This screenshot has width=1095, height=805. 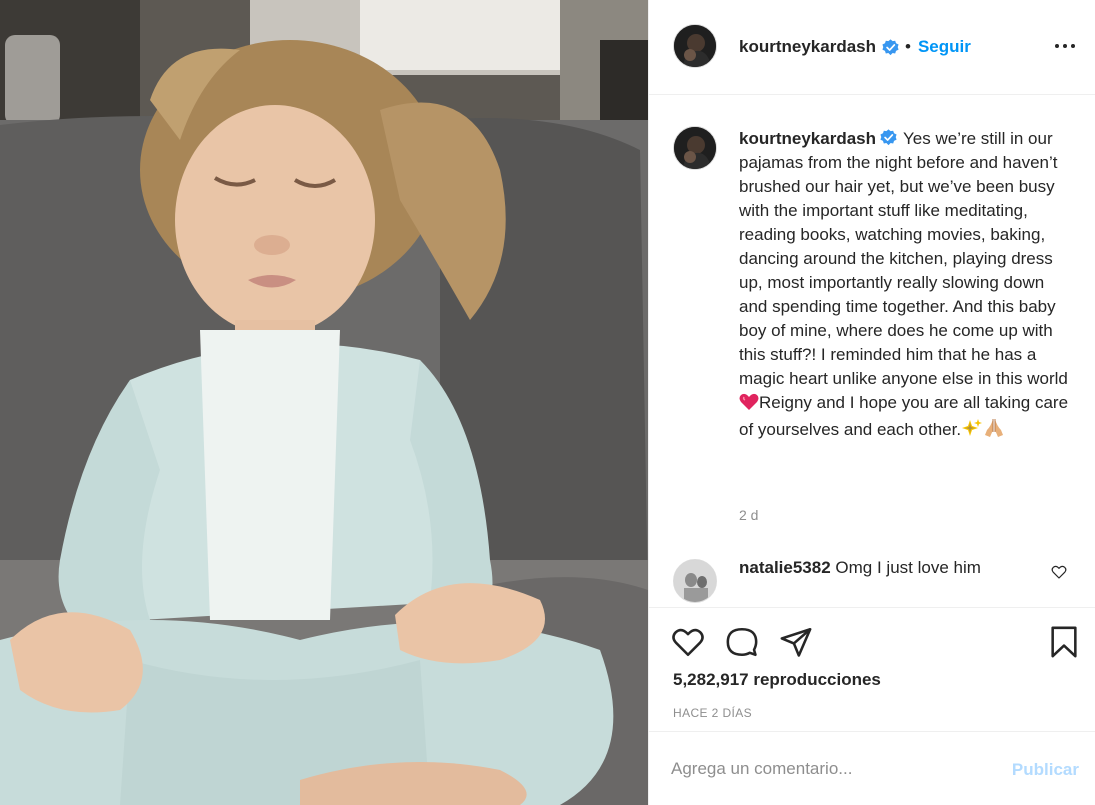 What do you see at coordinates (972, 431) in the screenshot?
I see `sparkles-emoji-icon` at bounding box center [972, 431].